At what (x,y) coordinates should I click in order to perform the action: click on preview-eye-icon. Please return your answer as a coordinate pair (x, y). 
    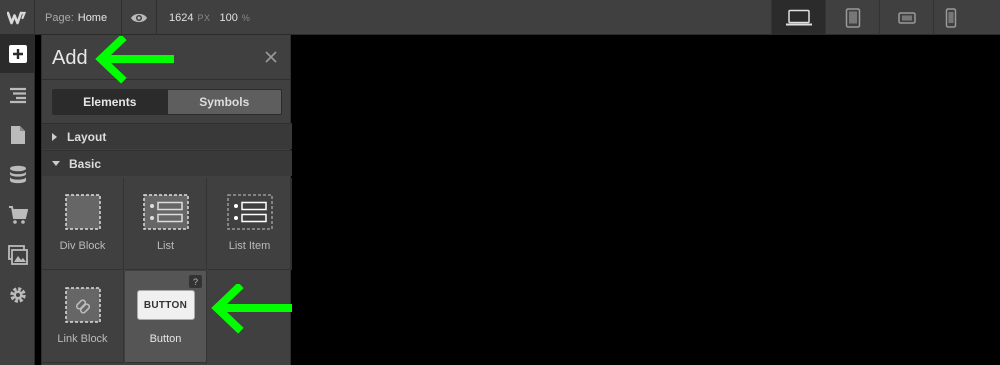
    Looking at the image, I should click on (139, 17).